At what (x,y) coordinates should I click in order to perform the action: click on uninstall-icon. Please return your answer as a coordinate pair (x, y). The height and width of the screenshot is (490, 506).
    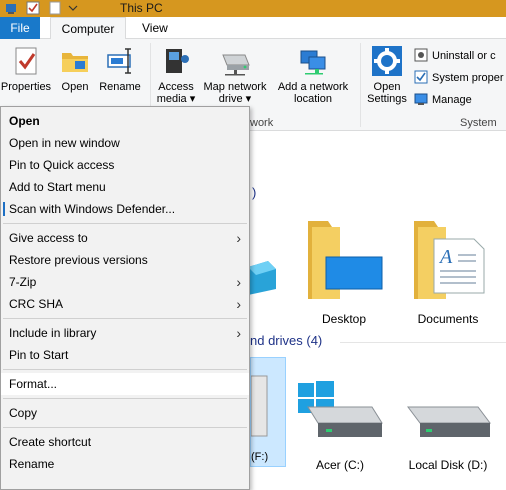
    Looking at the image, I should click on (421, 55).